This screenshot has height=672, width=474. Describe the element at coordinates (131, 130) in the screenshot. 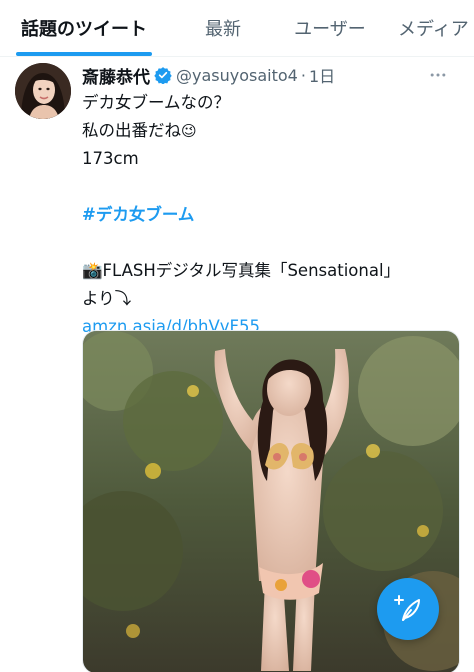

I see `tweet-line-text: 私の出番だね` at that location.